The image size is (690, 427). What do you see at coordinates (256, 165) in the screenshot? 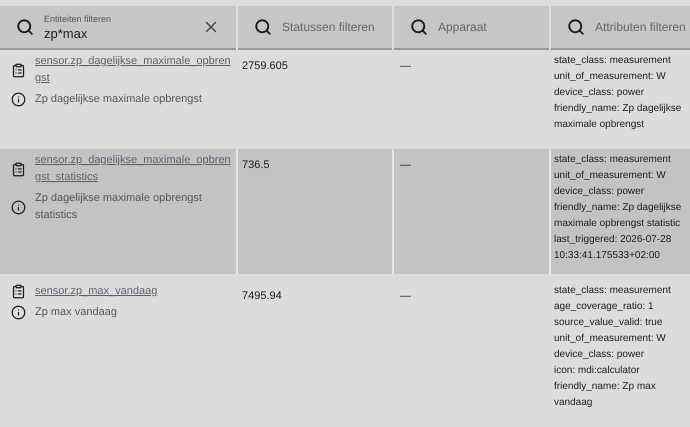
I see `state-value: 736.5` at bounding box center [256, 165].